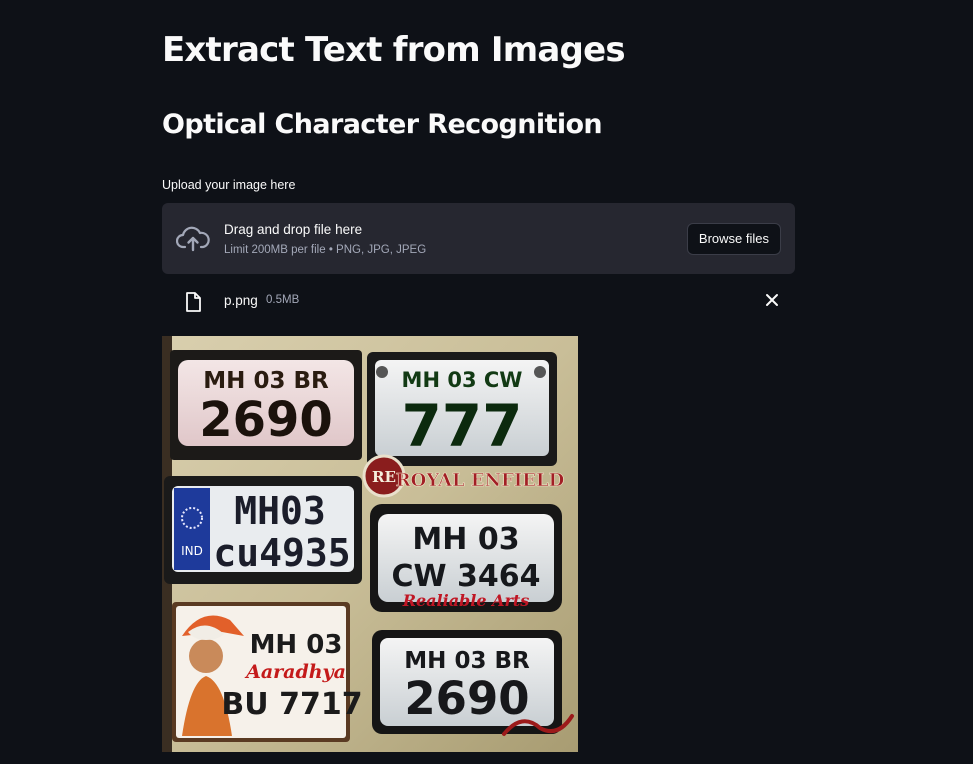 This screenshot has width=973, height=764. I want to click on plate-4: MH 03 CW 3464 Realiable Arts, so click(466, 558).